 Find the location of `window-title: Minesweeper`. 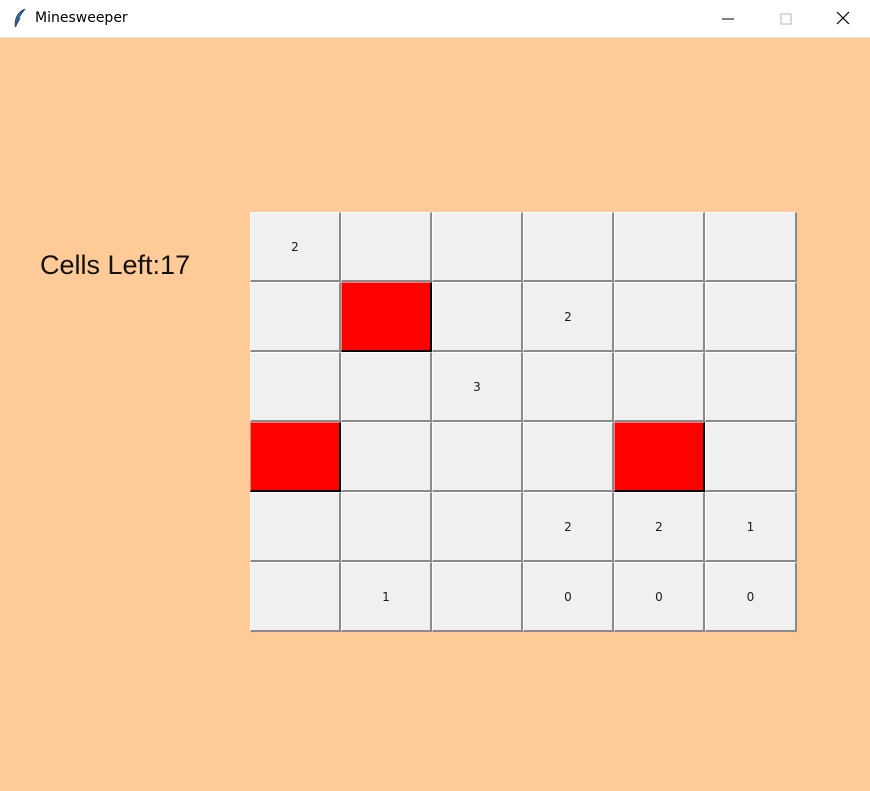

window-title: Minesweeper is located at coordinates (81, 18).